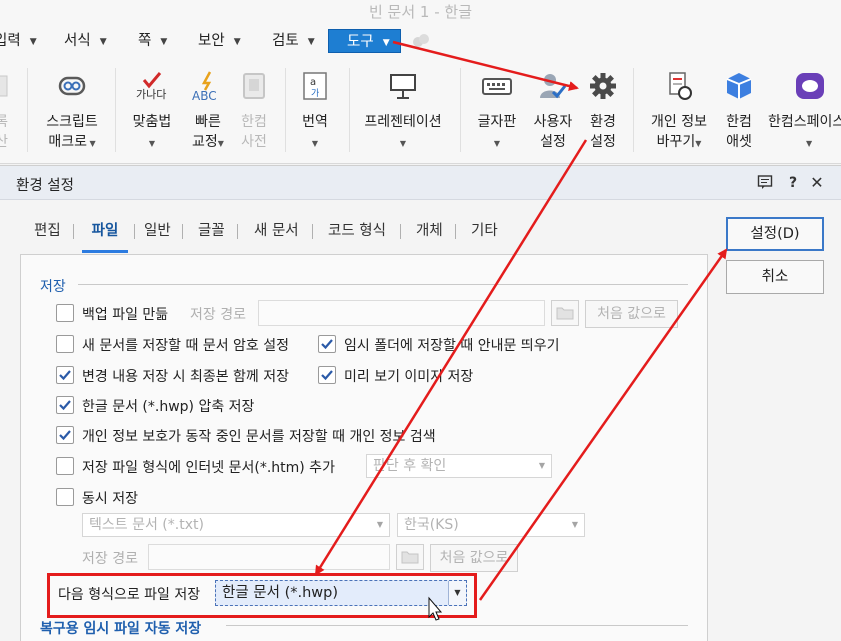 Image resolution: width=841 pixels, height=641 pixels. Describe the element at coordinates (208, 122) in the screenshot. I see `ribbon-quick-correct-label1: 빠른` at that location.